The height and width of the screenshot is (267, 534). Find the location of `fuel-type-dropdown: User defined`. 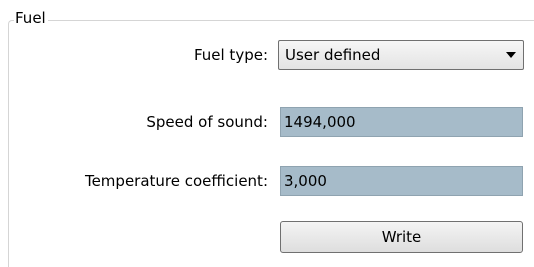

fuel-type-dropdown: User defined is located at coordinates (401, 55).